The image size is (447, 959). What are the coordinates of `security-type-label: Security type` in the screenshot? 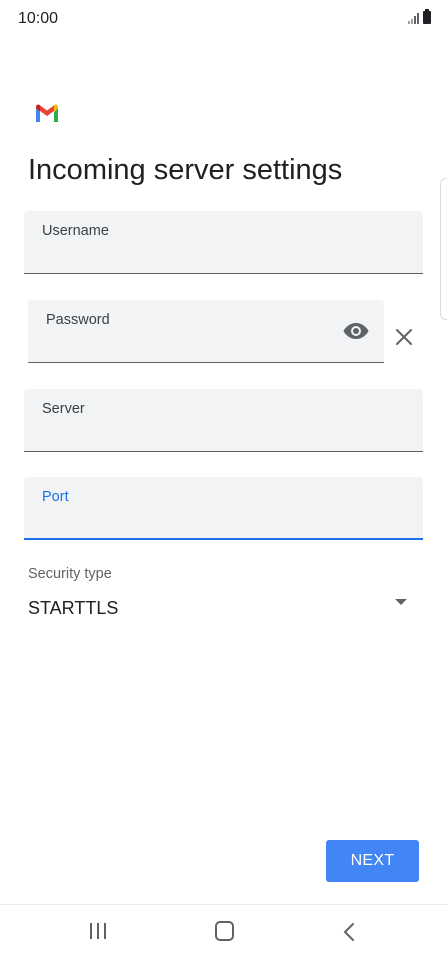 It's located at (70, 574).